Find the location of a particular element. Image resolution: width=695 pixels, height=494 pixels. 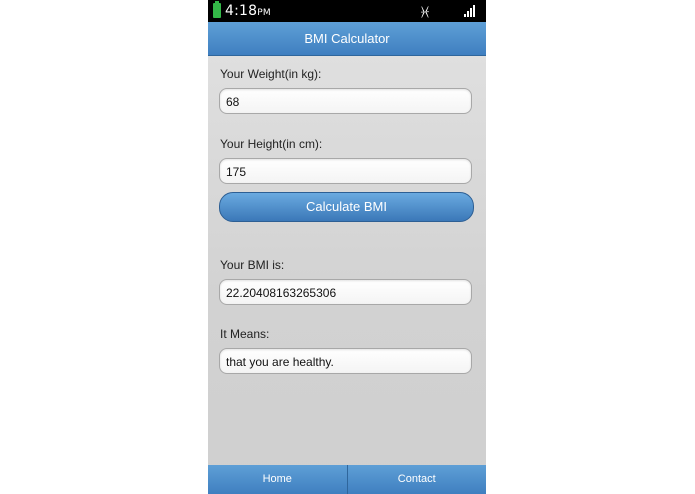

meaning-label: It Means: is located at coordinates (245, 334).